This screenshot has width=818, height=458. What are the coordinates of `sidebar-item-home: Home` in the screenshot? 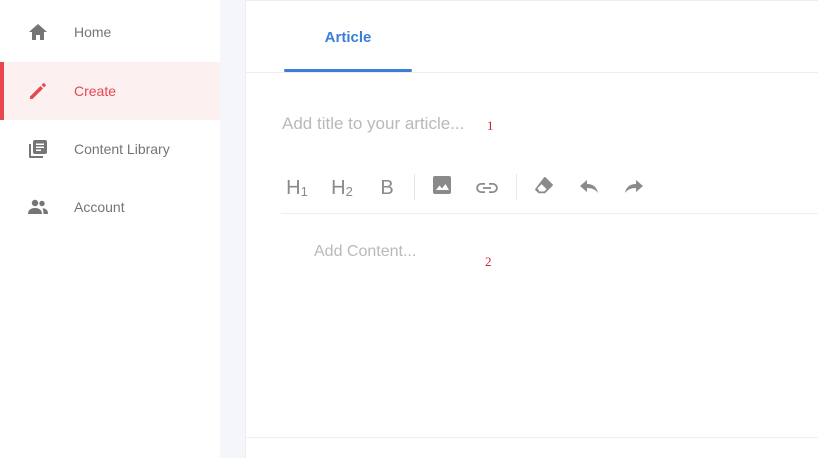 It's located at (110, 32).